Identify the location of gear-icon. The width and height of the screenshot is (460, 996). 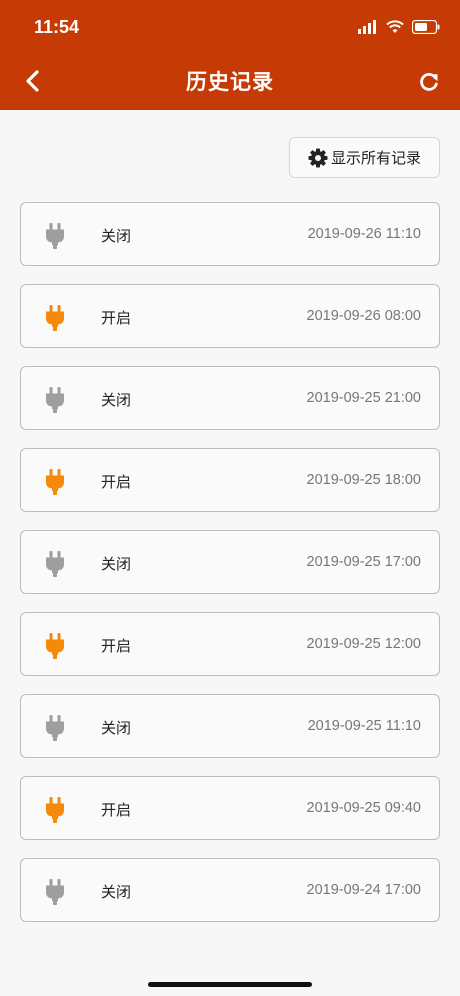
(318, 157).